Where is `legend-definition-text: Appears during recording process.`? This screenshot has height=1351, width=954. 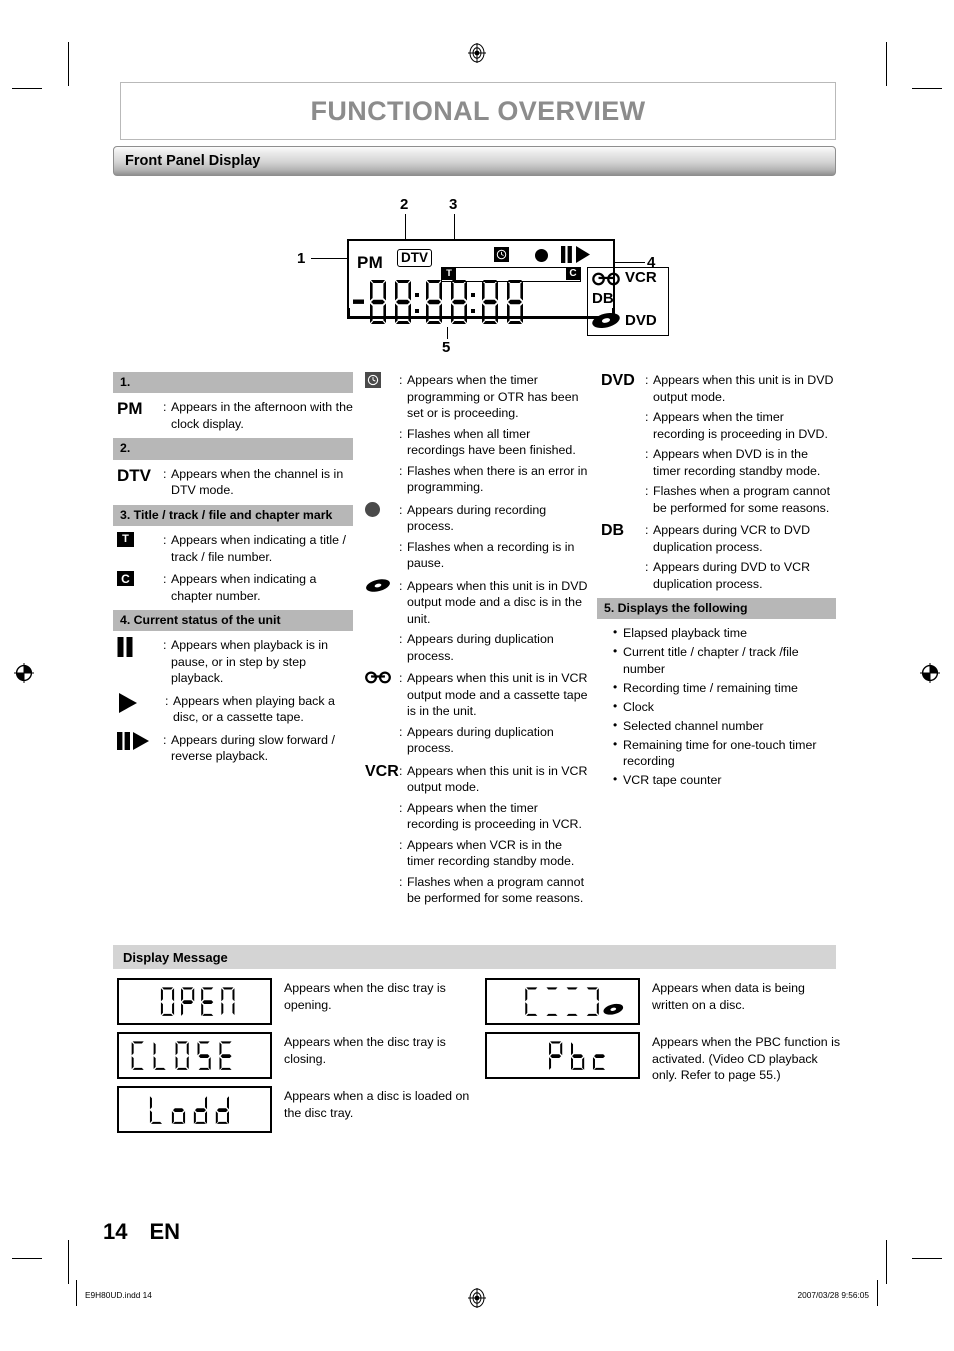
legend-definition-text: Appears during recording process. is located at coordinates (477, 518).